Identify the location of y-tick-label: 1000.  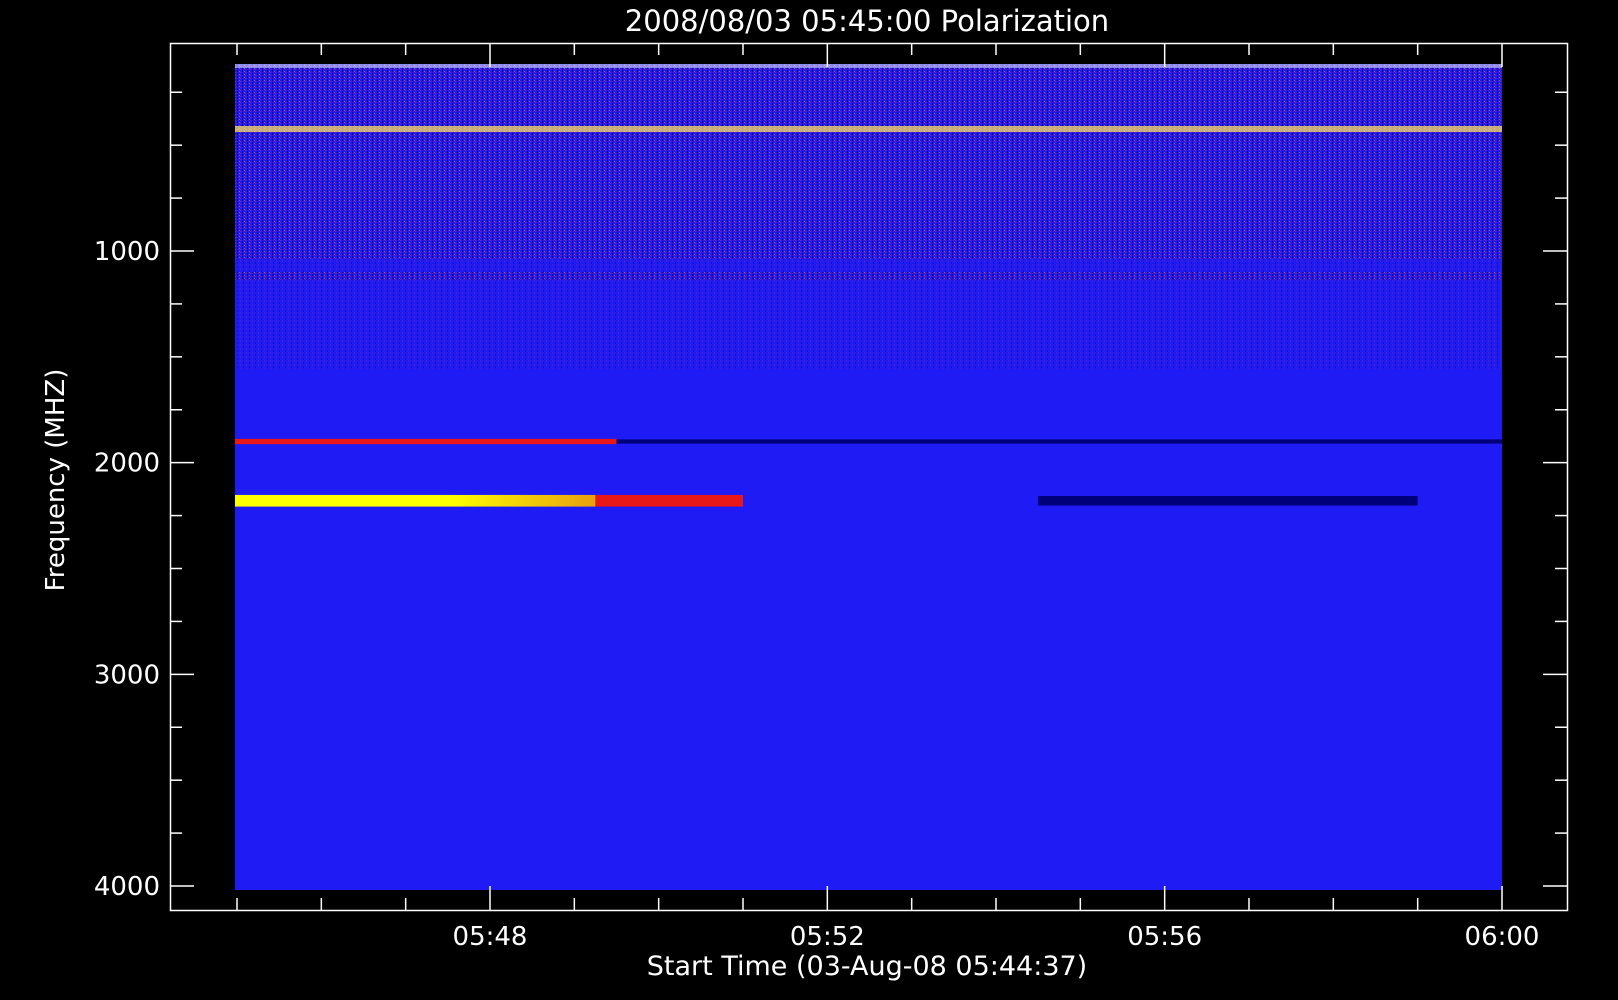
(127, 252).